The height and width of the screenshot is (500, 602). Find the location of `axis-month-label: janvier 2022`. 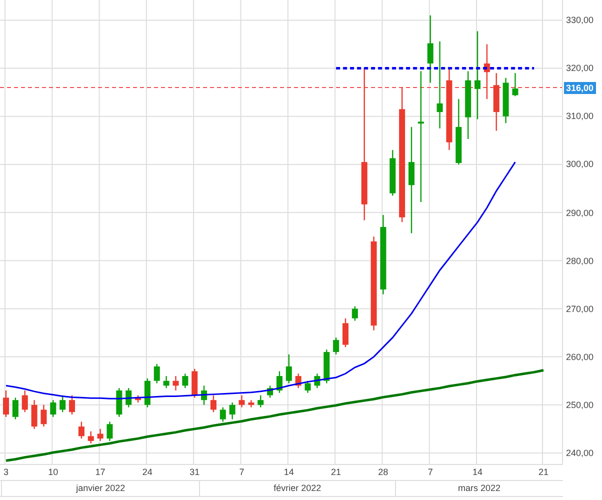

axis-month-label: janvier 2022 is located at coordinates (100, 488).